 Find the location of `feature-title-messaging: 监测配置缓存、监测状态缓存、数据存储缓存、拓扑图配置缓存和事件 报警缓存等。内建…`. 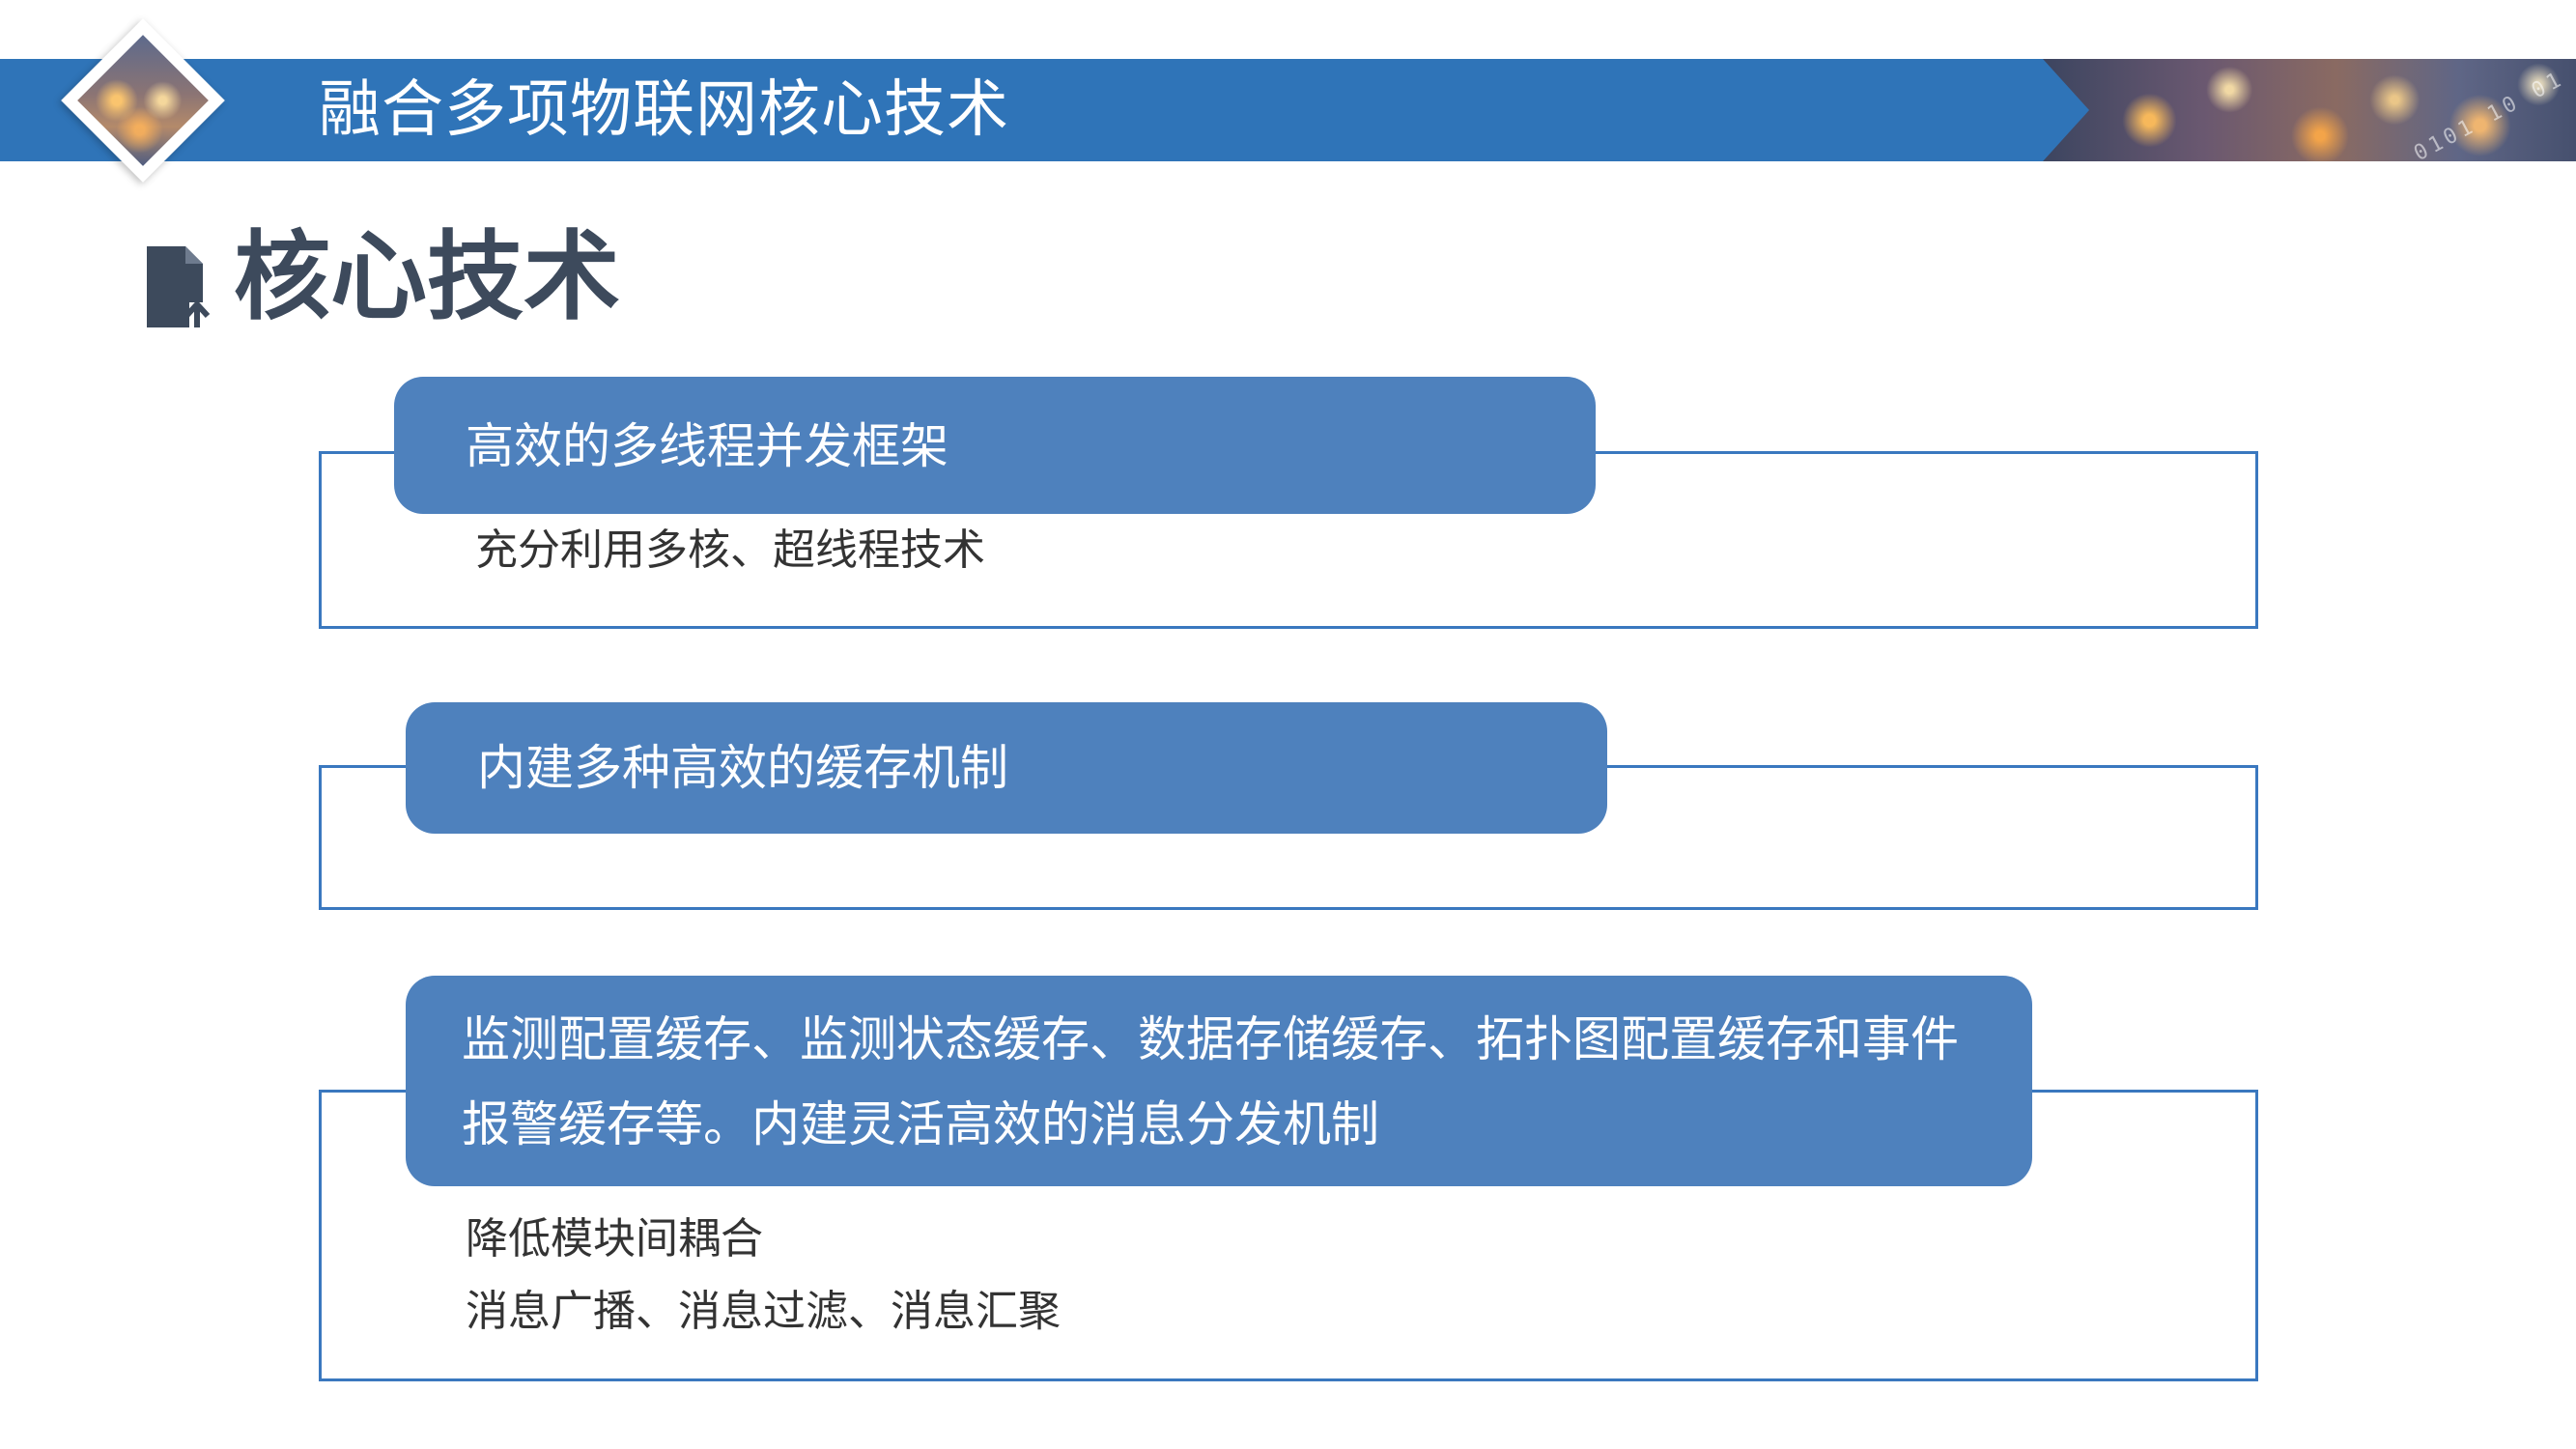

feature-title-messaging: 监测配置缓存、监测状态缓存、数据存储缓存、拓扑图配置缓存和事件 报警缓存等。内建… is located at coordinates (1219, 1081).